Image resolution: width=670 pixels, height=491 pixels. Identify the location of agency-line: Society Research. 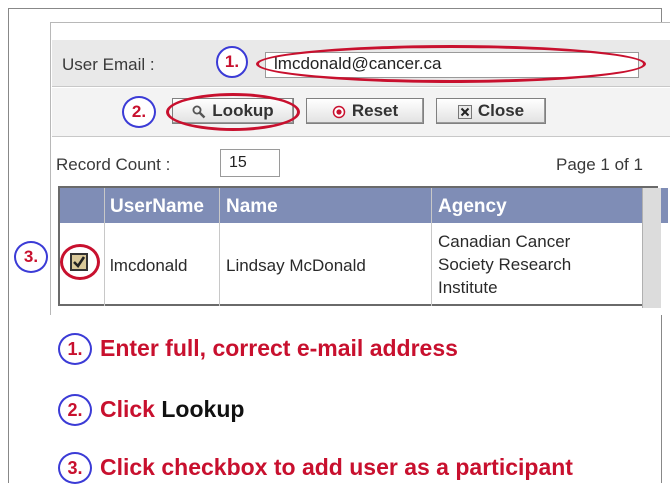
(505, 264).